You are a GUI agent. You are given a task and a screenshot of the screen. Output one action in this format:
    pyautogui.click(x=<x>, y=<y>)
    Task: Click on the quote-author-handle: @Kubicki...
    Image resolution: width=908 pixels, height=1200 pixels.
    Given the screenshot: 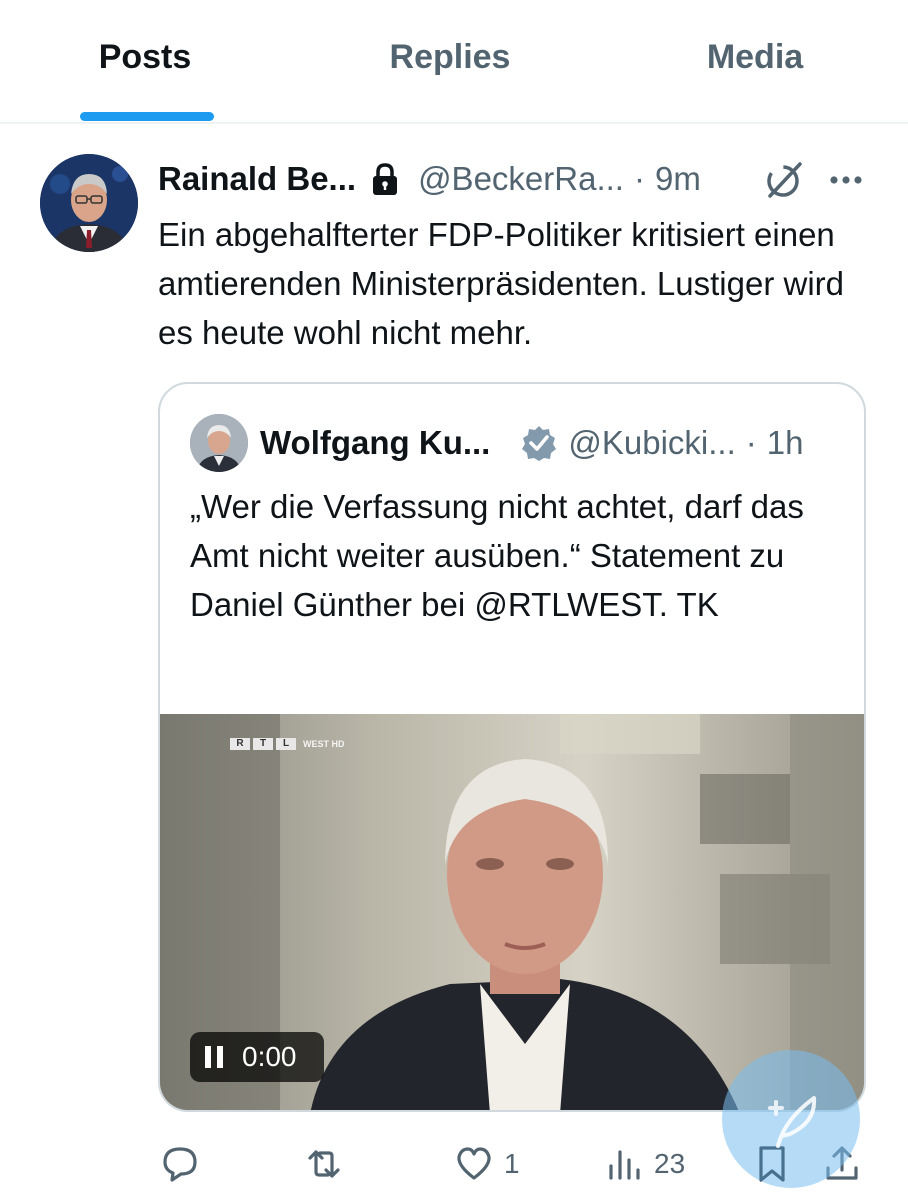 What is the action you would take?
    pyautogui.click(x=651, y=443)
    